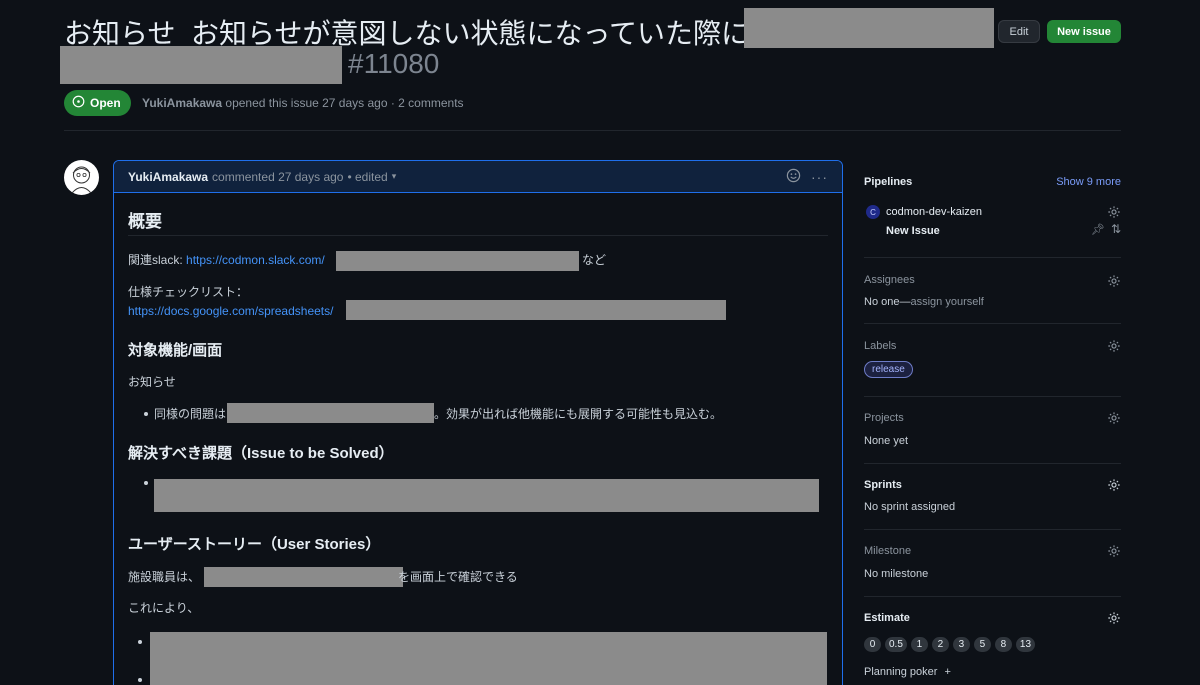 The height and width of the screenshot is (685, 1200). I want to click on spec-checklist-link: https://docs.google.com/spreadsheets/, so click(230, 311).